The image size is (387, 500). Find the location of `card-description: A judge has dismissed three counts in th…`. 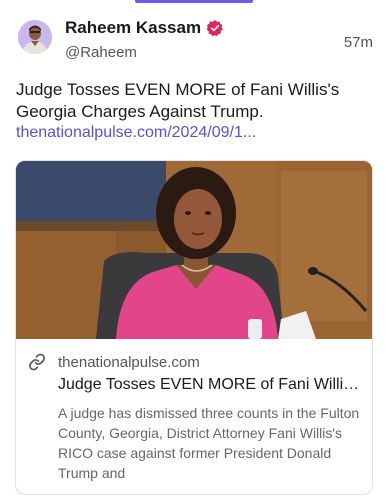

card-description: A judge has dismissed three counts in th… is located at coordinates (209, 443).